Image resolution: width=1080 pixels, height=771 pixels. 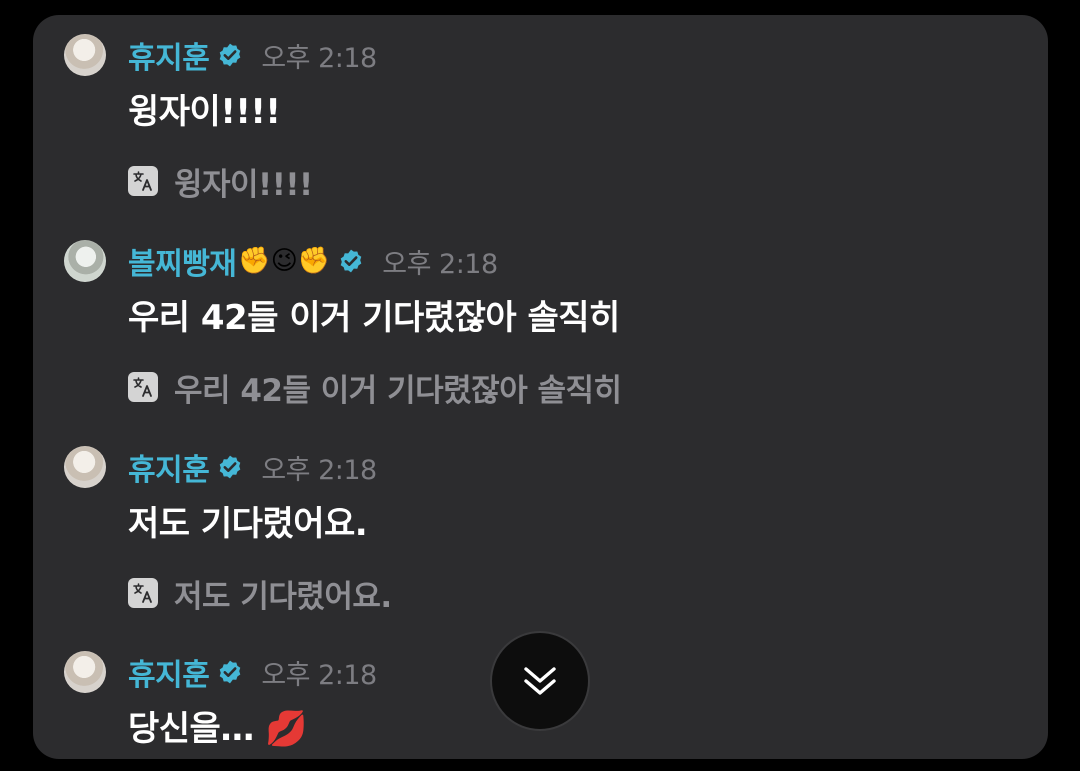 I want to click on translation-row: 저도 기다렸어요., so click(x=260, y=593).